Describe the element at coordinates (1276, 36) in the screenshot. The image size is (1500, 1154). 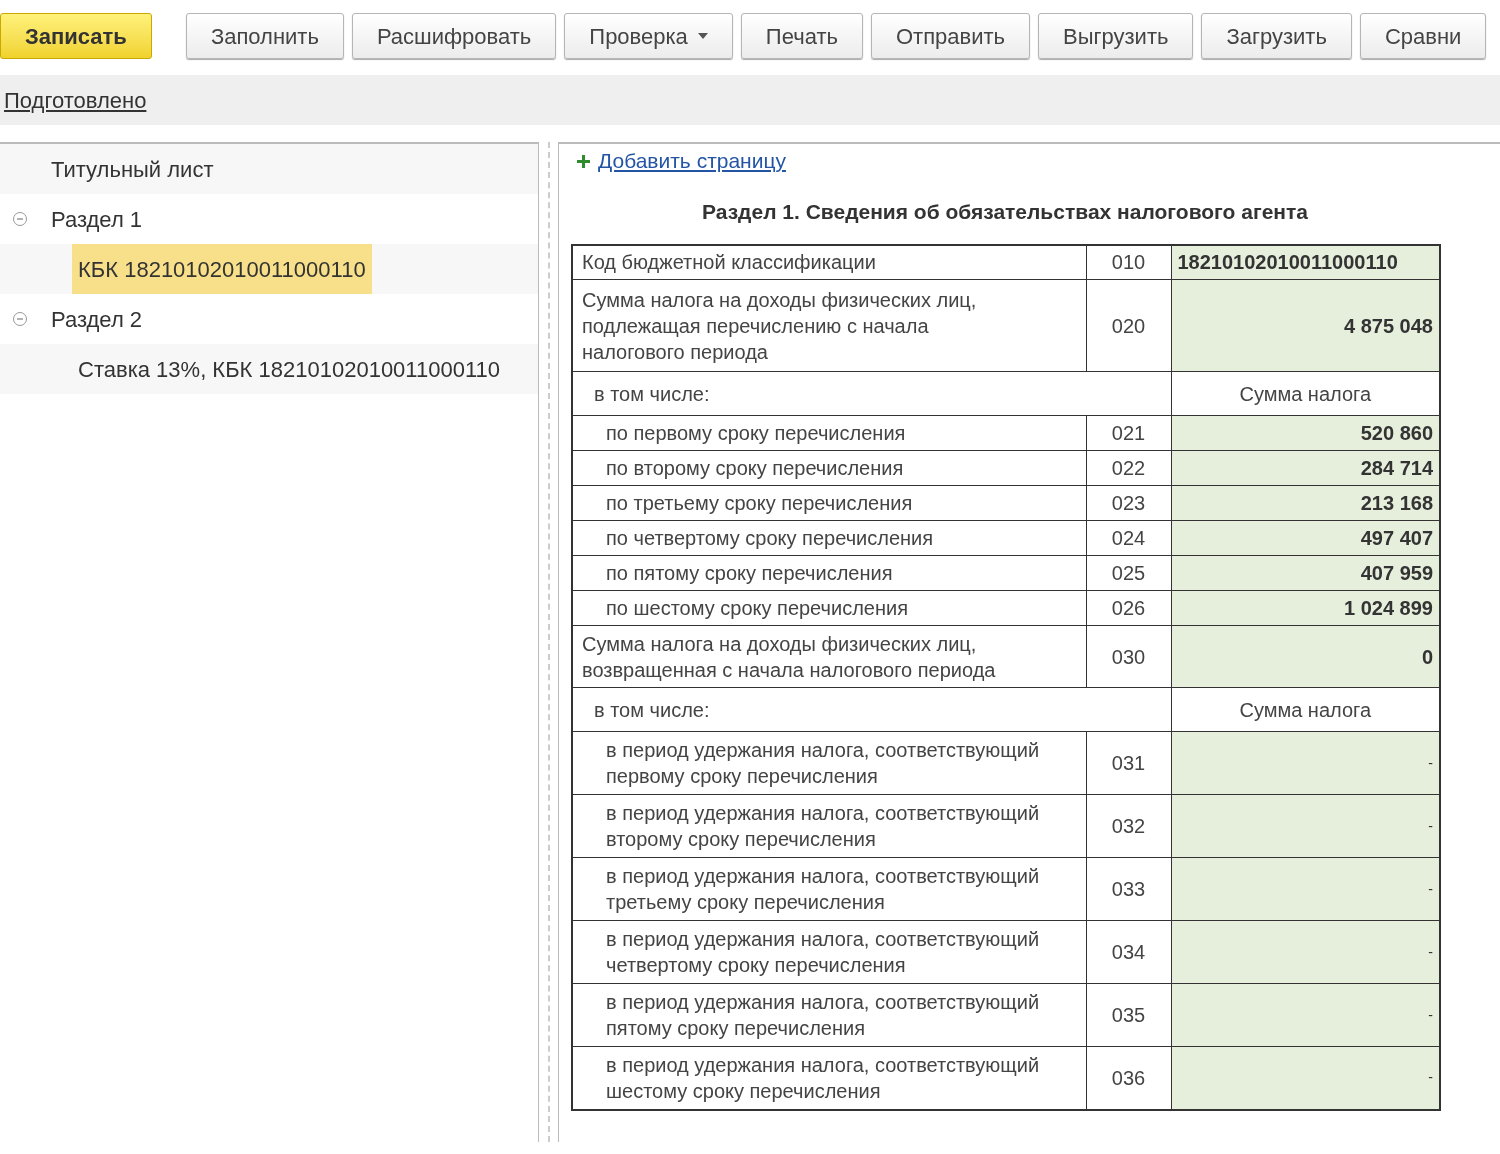
I see `toolbar-button: Загрузить` at that location.